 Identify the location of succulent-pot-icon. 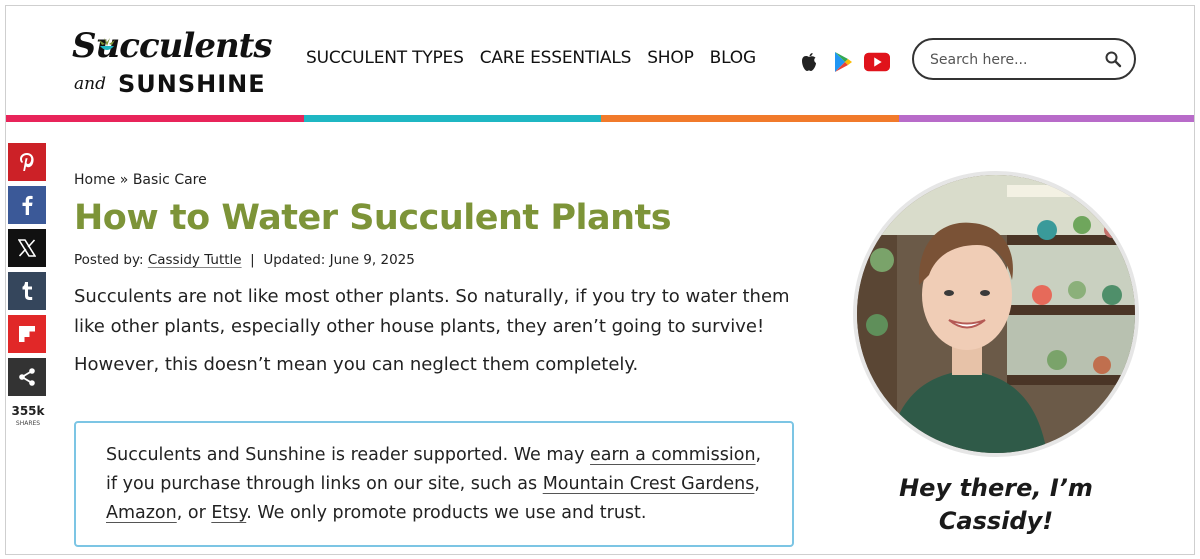
(107, 44).